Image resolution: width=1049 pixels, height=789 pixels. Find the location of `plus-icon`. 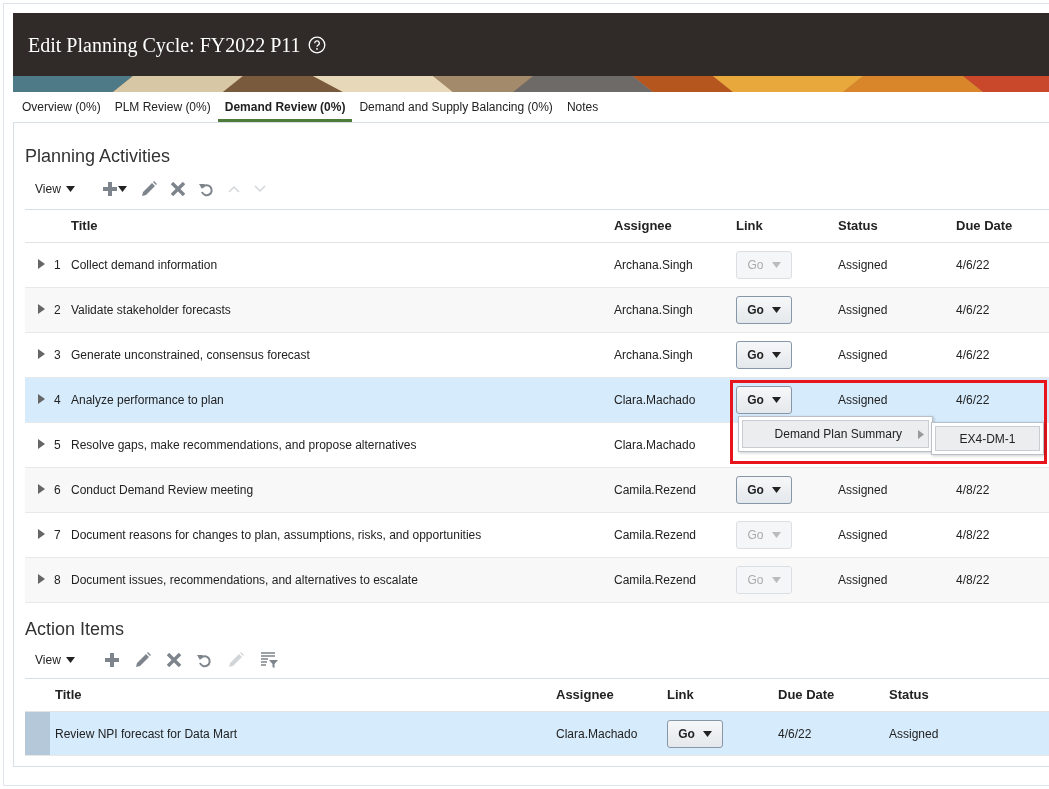

plus-icon is located at coordinates (111, 660).